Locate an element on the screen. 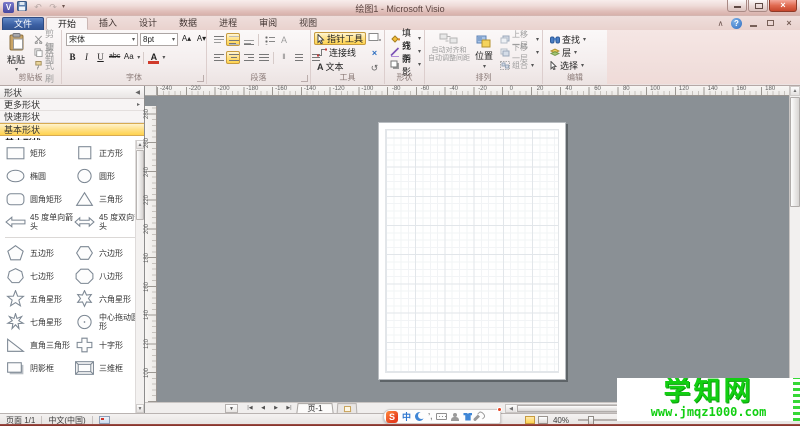 The height and width of the screenshot is (426, 800). sogou-logo-icon: S is located at coordinates (392, 416).